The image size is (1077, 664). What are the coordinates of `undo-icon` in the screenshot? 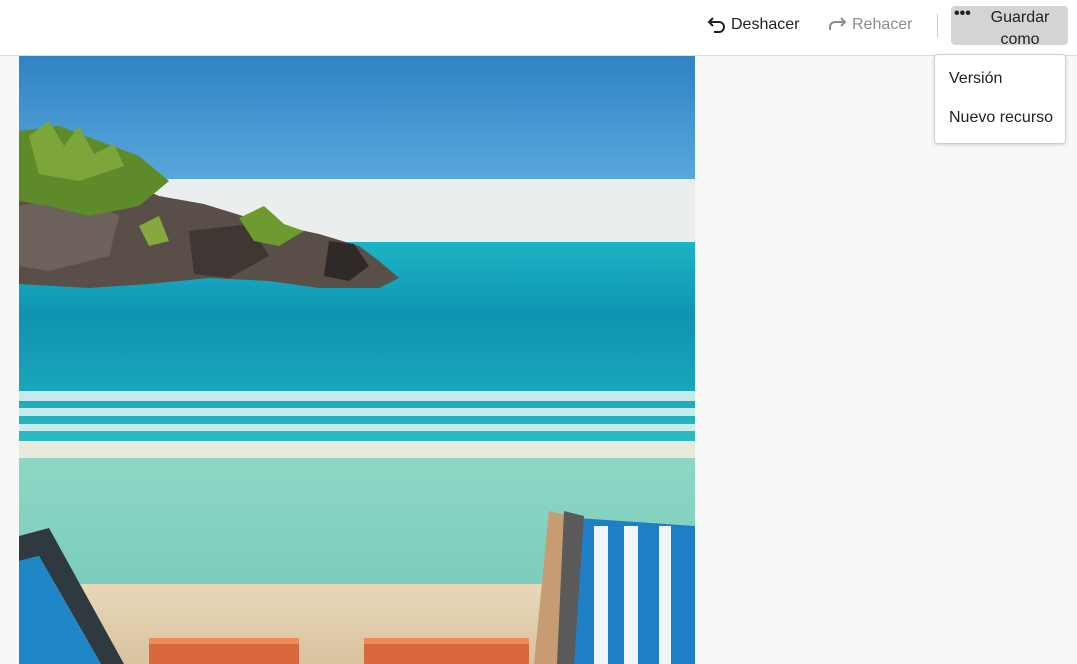 It's located at (717, 25).